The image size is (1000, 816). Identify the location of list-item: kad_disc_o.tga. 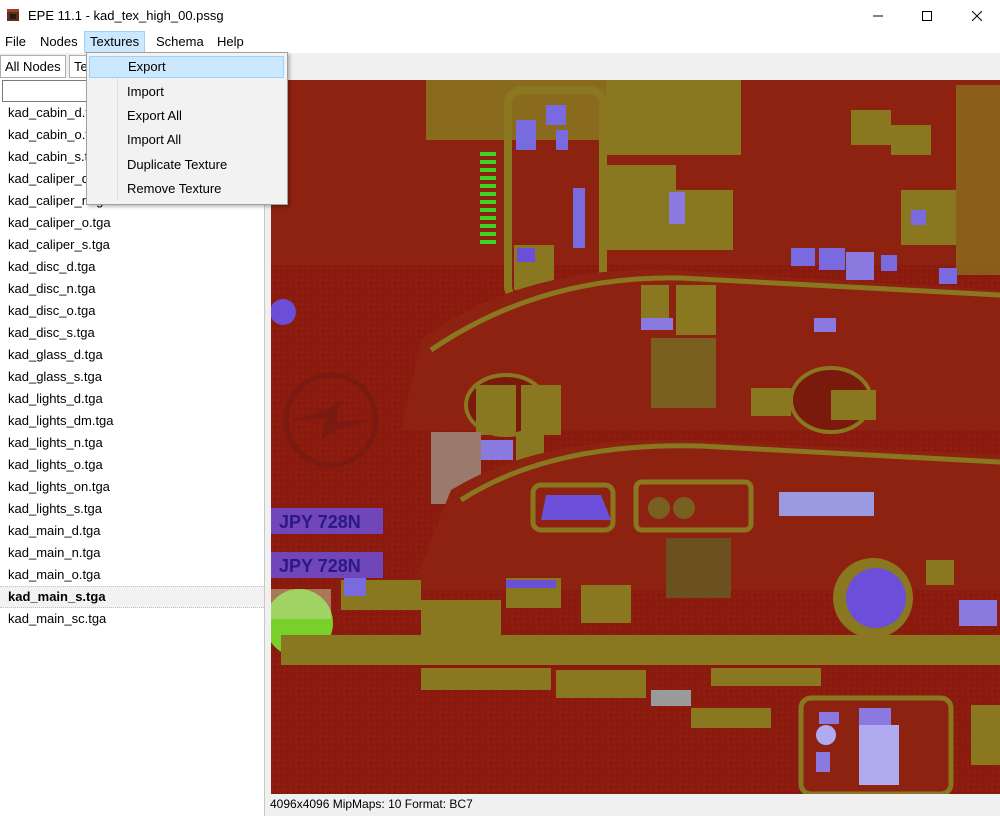
(132, 311).